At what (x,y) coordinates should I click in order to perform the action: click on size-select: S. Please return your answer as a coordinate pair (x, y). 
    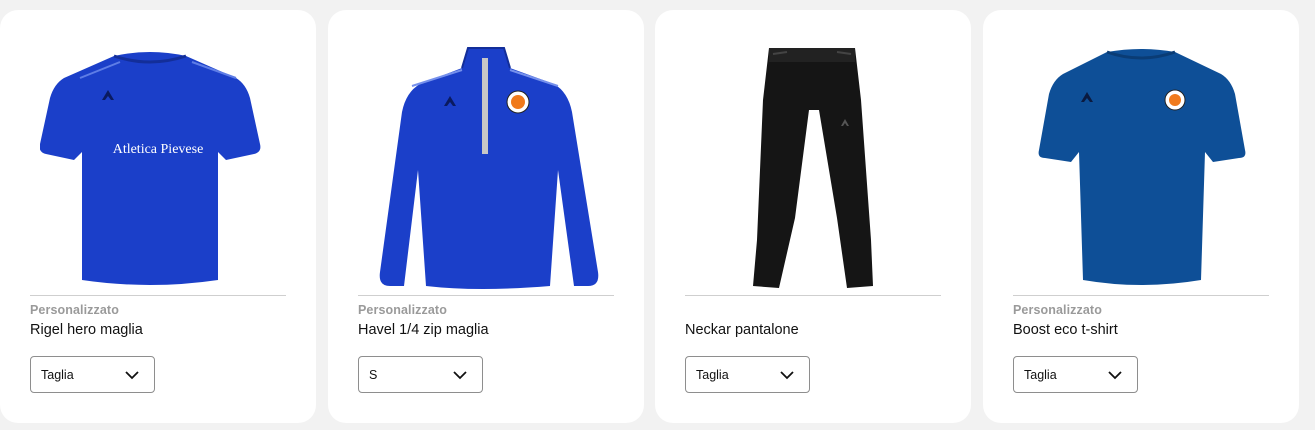
    Looking at the image, I should click on (420, 374).